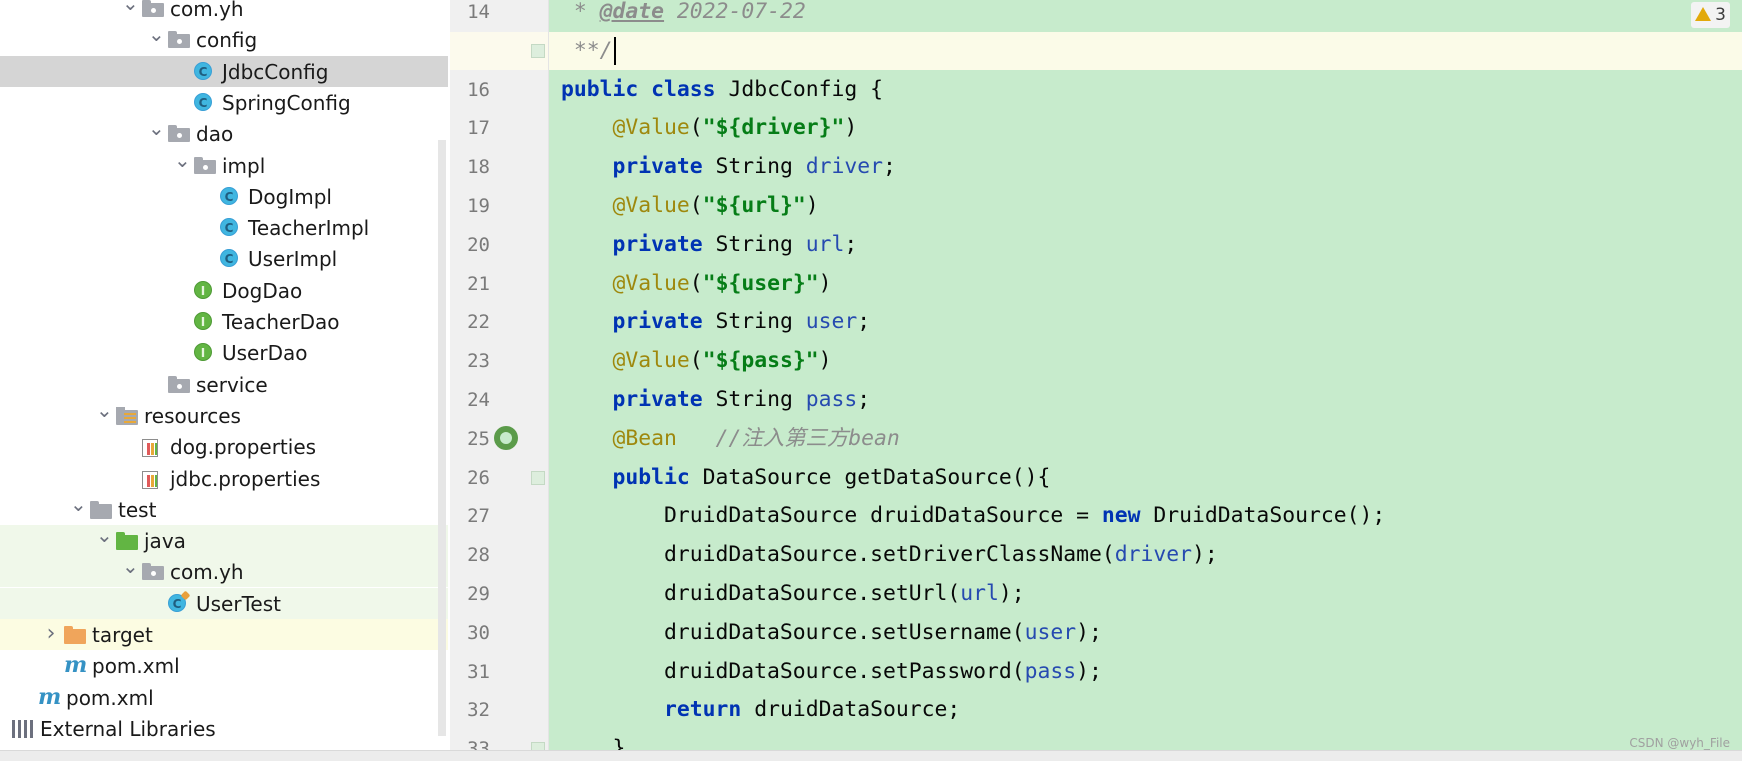  Describe the element at coordinates (793, 594) in the screenshot. I see `code-line: druidDataSource.setUrl(url);` at that location.